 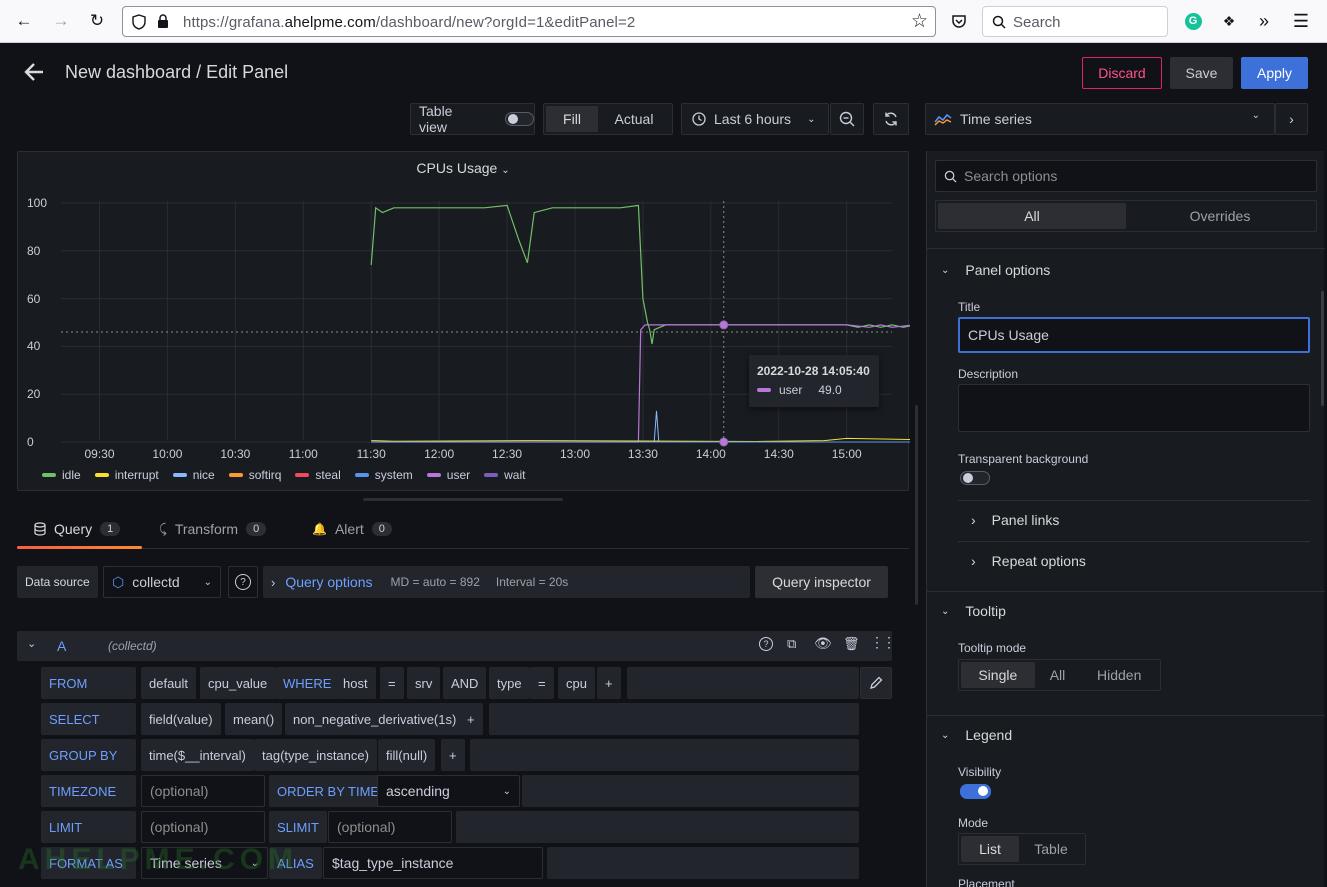 What do you see at coordinates (995, 270) in the screenshot?
I see `panel-options-header: ⌄ Panel options` at bounding box center [995, 270].